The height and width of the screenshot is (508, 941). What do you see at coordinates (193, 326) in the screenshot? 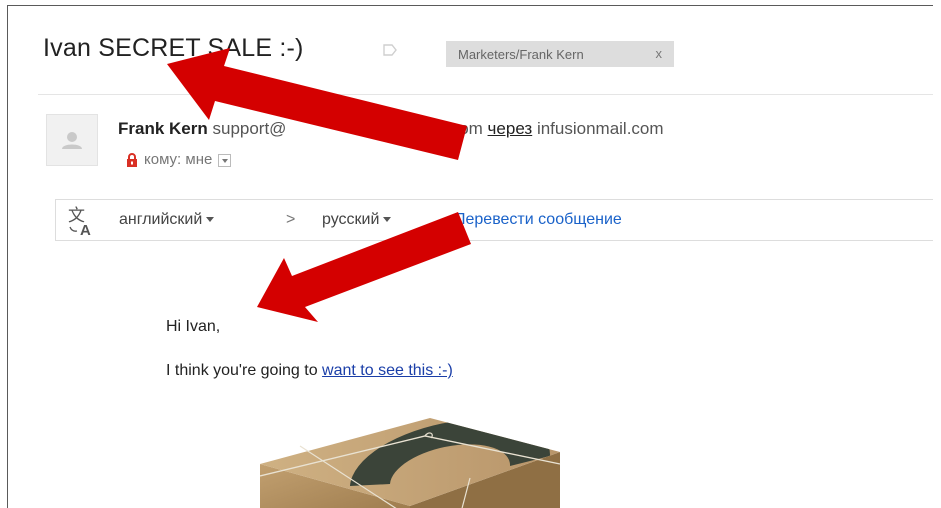
I see `message-greeting: Hi Ivan,` at bounding box center [193, 326].